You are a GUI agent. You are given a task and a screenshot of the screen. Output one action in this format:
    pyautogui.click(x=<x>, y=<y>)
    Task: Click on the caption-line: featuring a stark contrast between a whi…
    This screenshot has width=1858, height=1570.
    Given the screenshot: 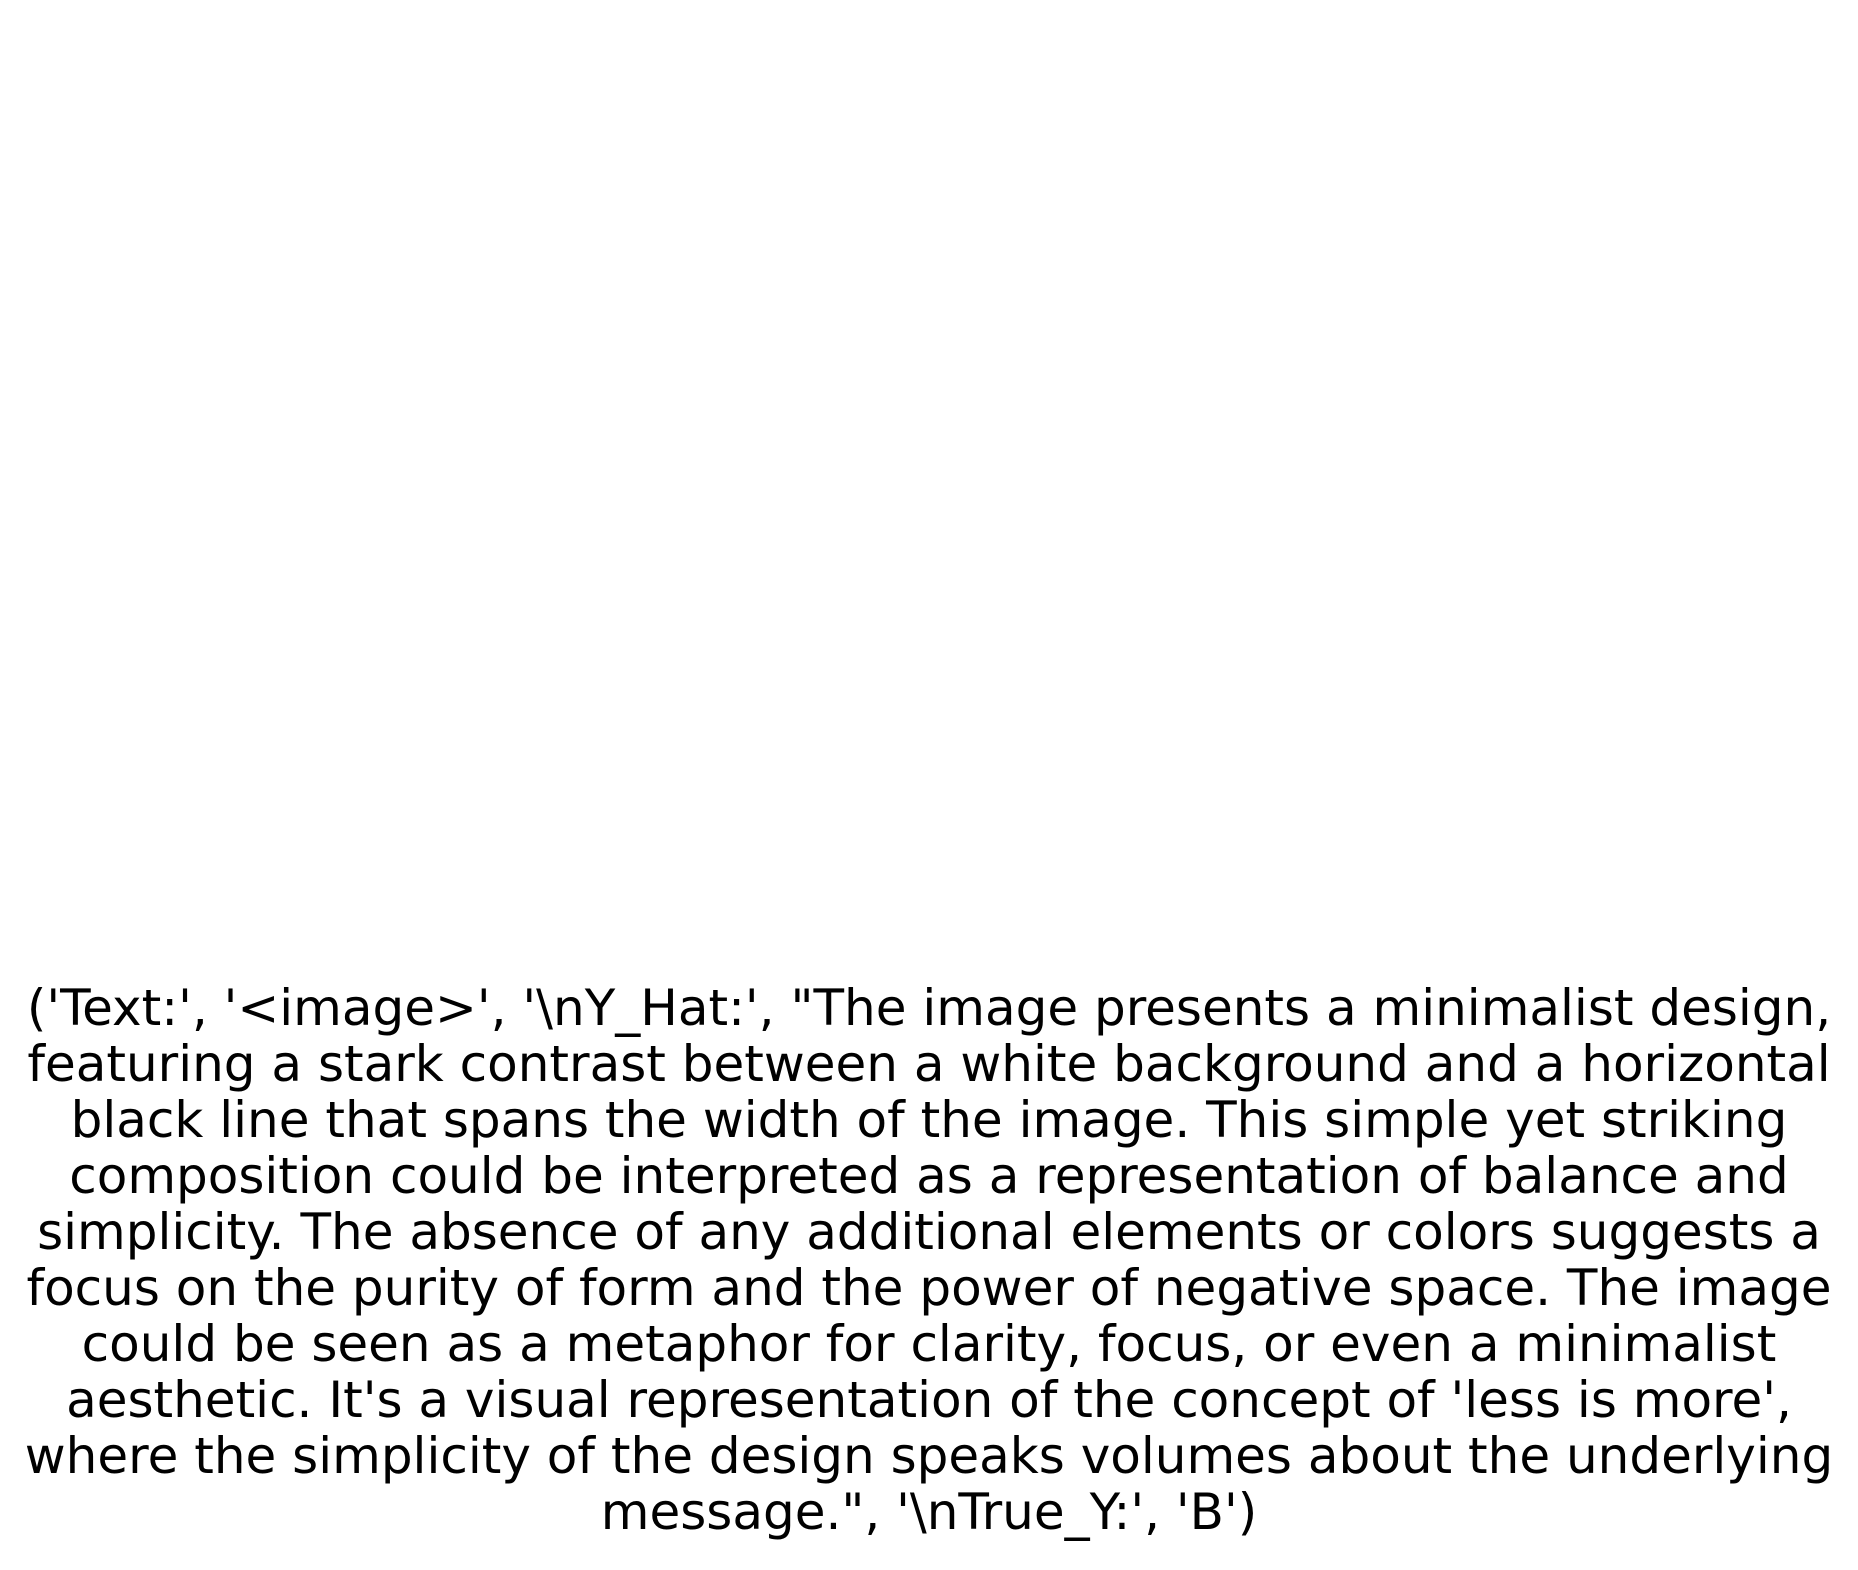 What is the action you would take?
    pyautogui.click(x=929, y=1064)
    